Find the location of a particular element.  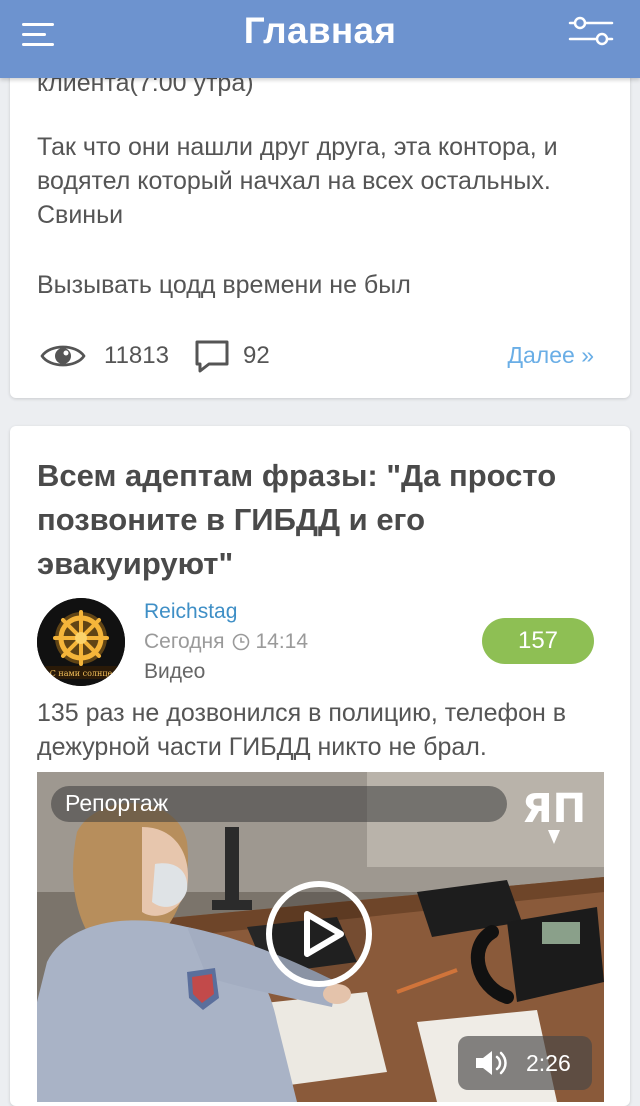

video-duration: 2:26 is located at coordinates (548, 1062).